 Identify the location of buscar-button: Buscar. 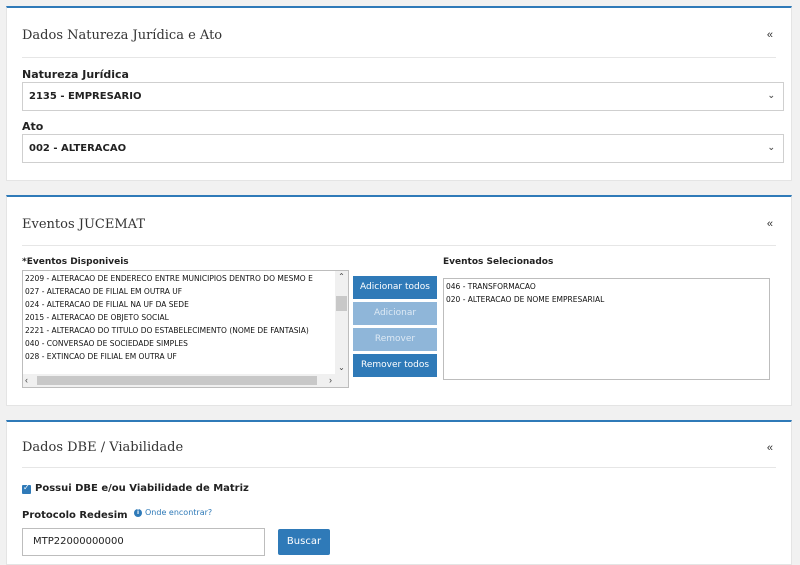
(304, 542).